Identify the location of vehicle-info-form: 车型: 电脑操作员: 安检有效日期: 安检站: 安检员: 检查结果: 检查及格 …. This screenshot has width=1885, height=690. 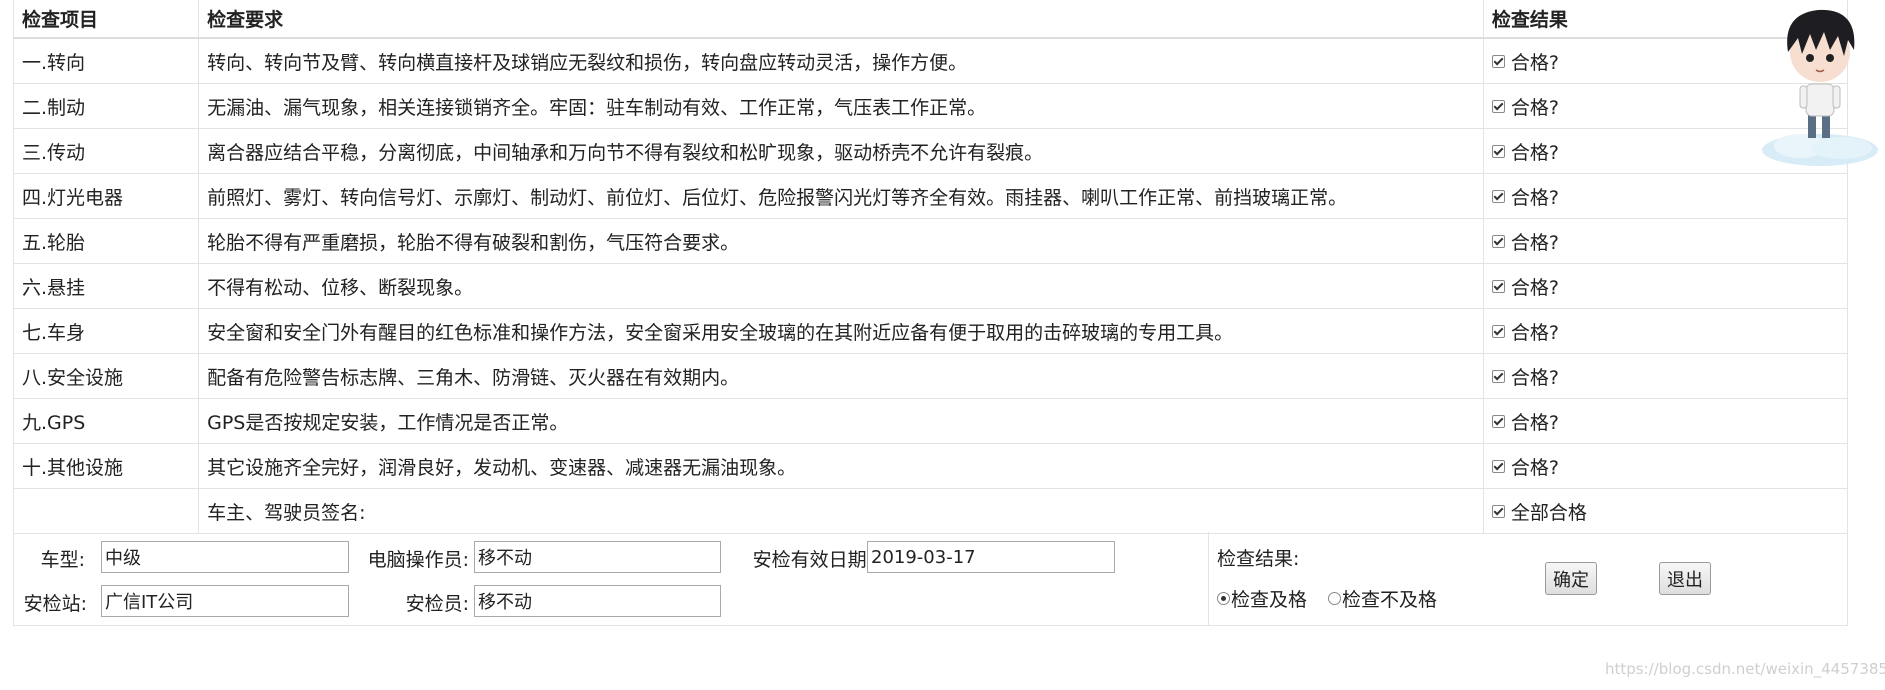
(930, 579).